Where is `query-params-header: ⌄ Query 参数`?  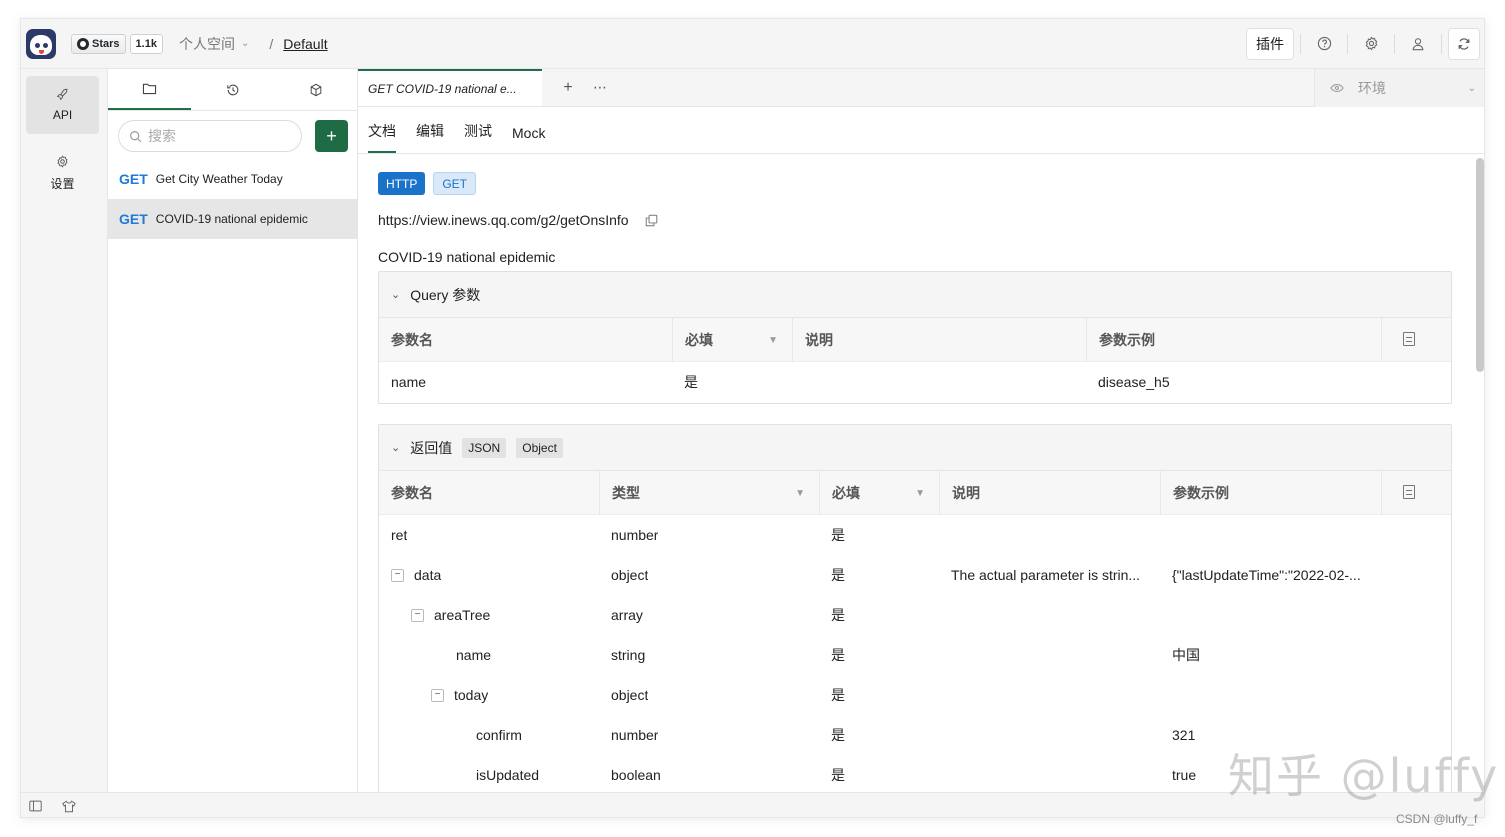
query-params-header: ⌄ Query 参数 is located at coordinates (915, 295).